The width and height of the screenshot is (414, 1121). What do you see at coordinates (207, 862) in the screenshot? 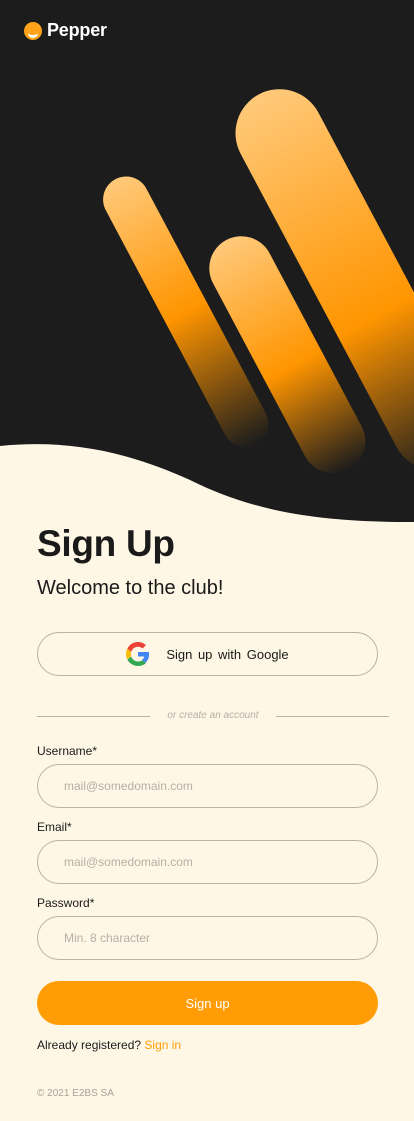
I see `email-input` at bounding box center [207, 862].